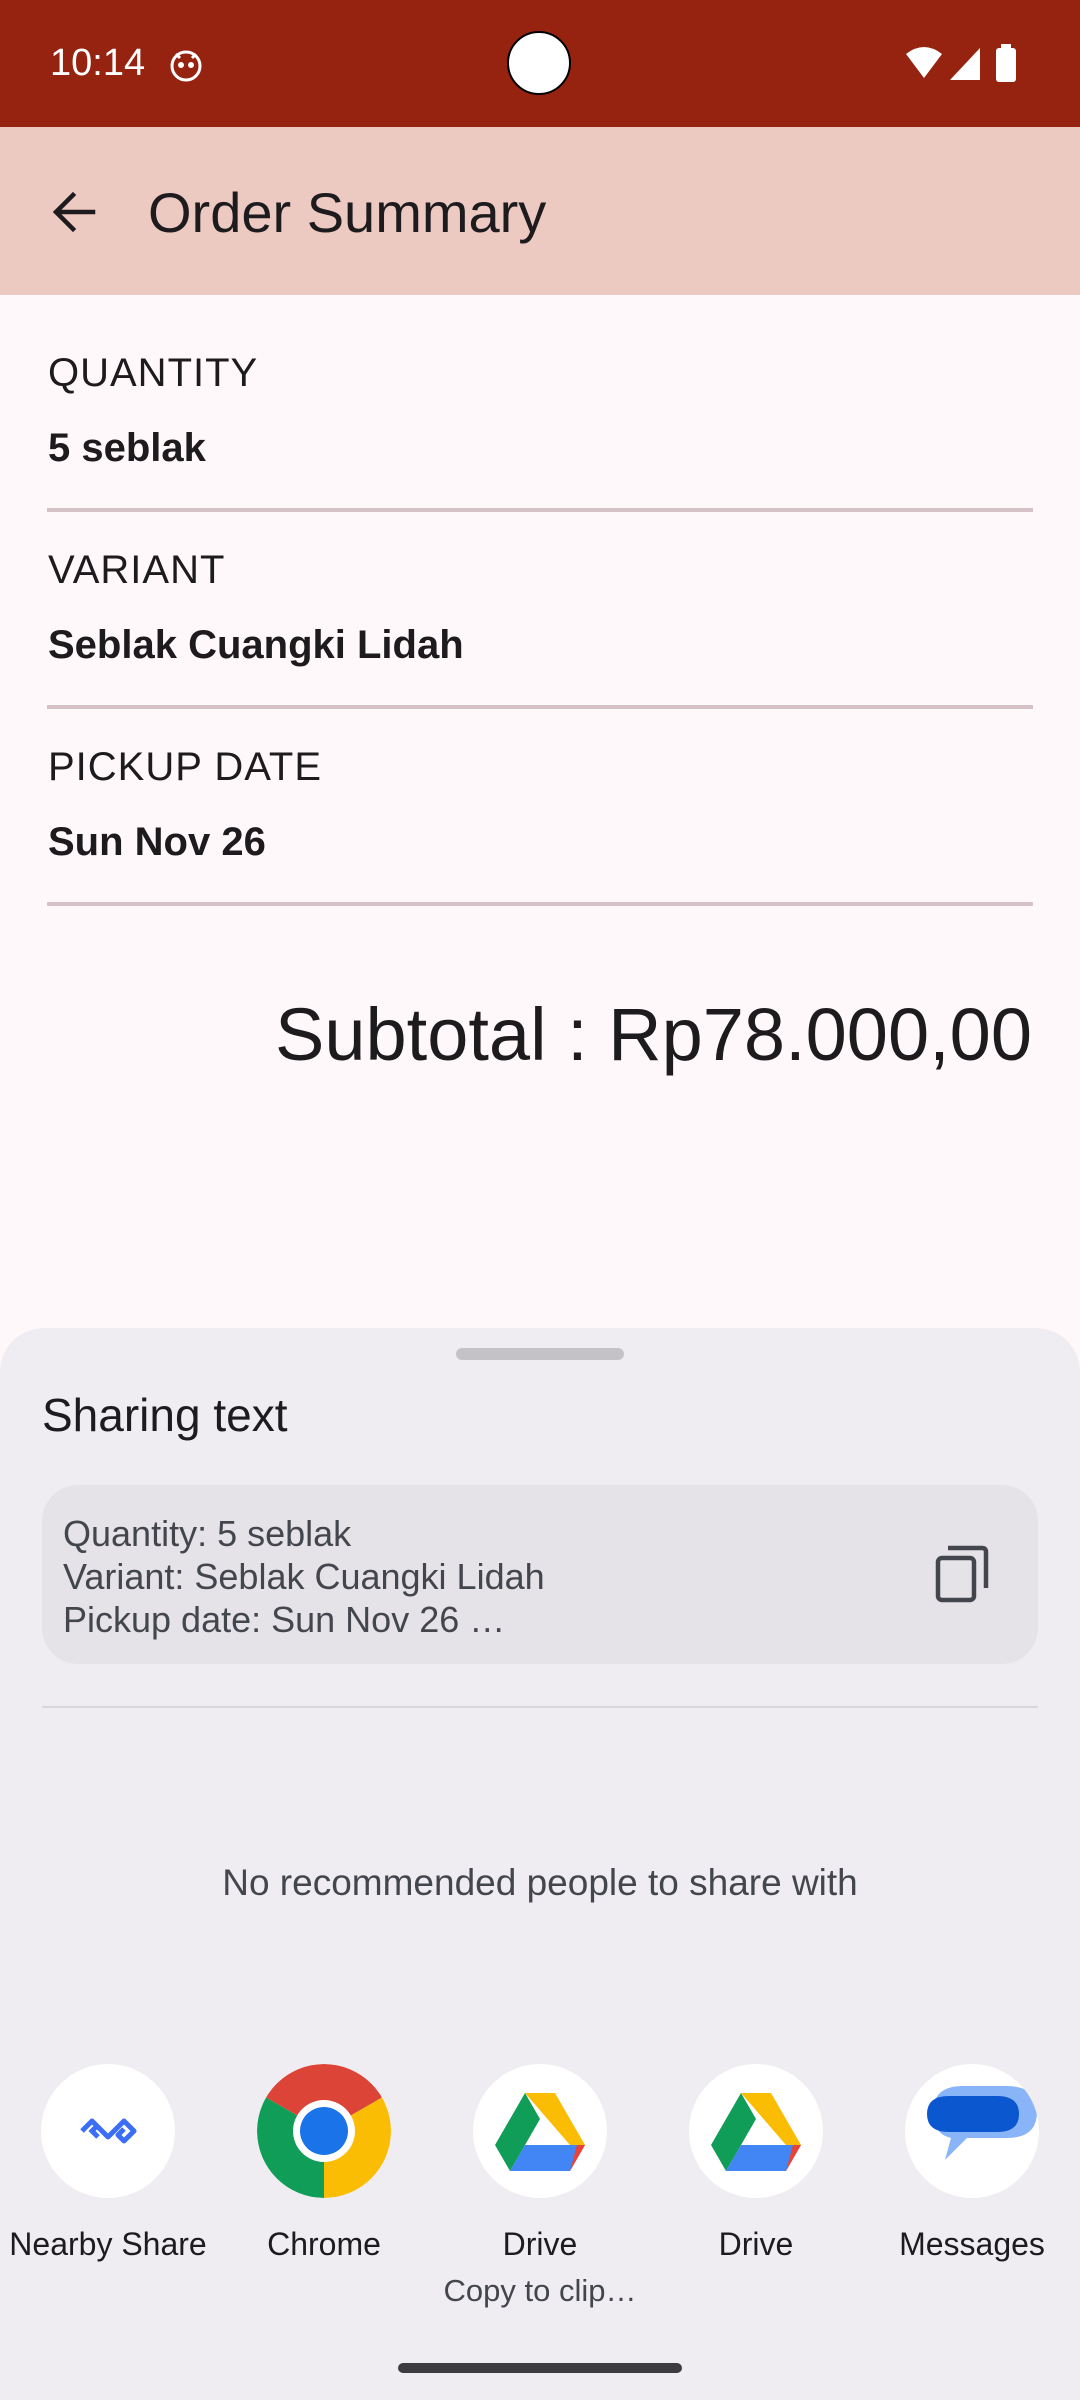 The image size is (1080, 2400). I want to click on chrome-icon, so click(324, 2131).